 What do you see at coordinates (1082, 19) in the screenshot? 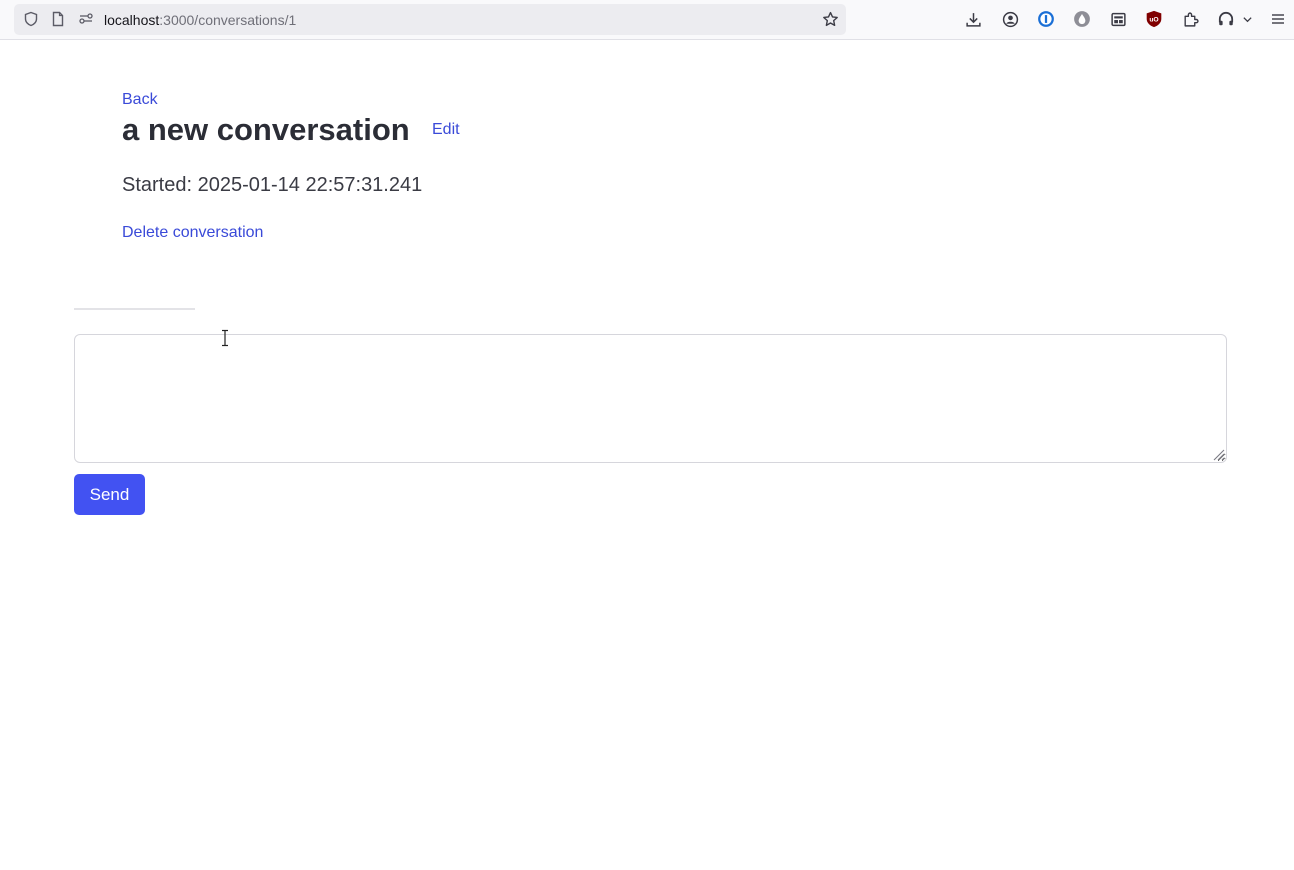
I see `extension-drop-icon` at bounding box center [1082, 19].